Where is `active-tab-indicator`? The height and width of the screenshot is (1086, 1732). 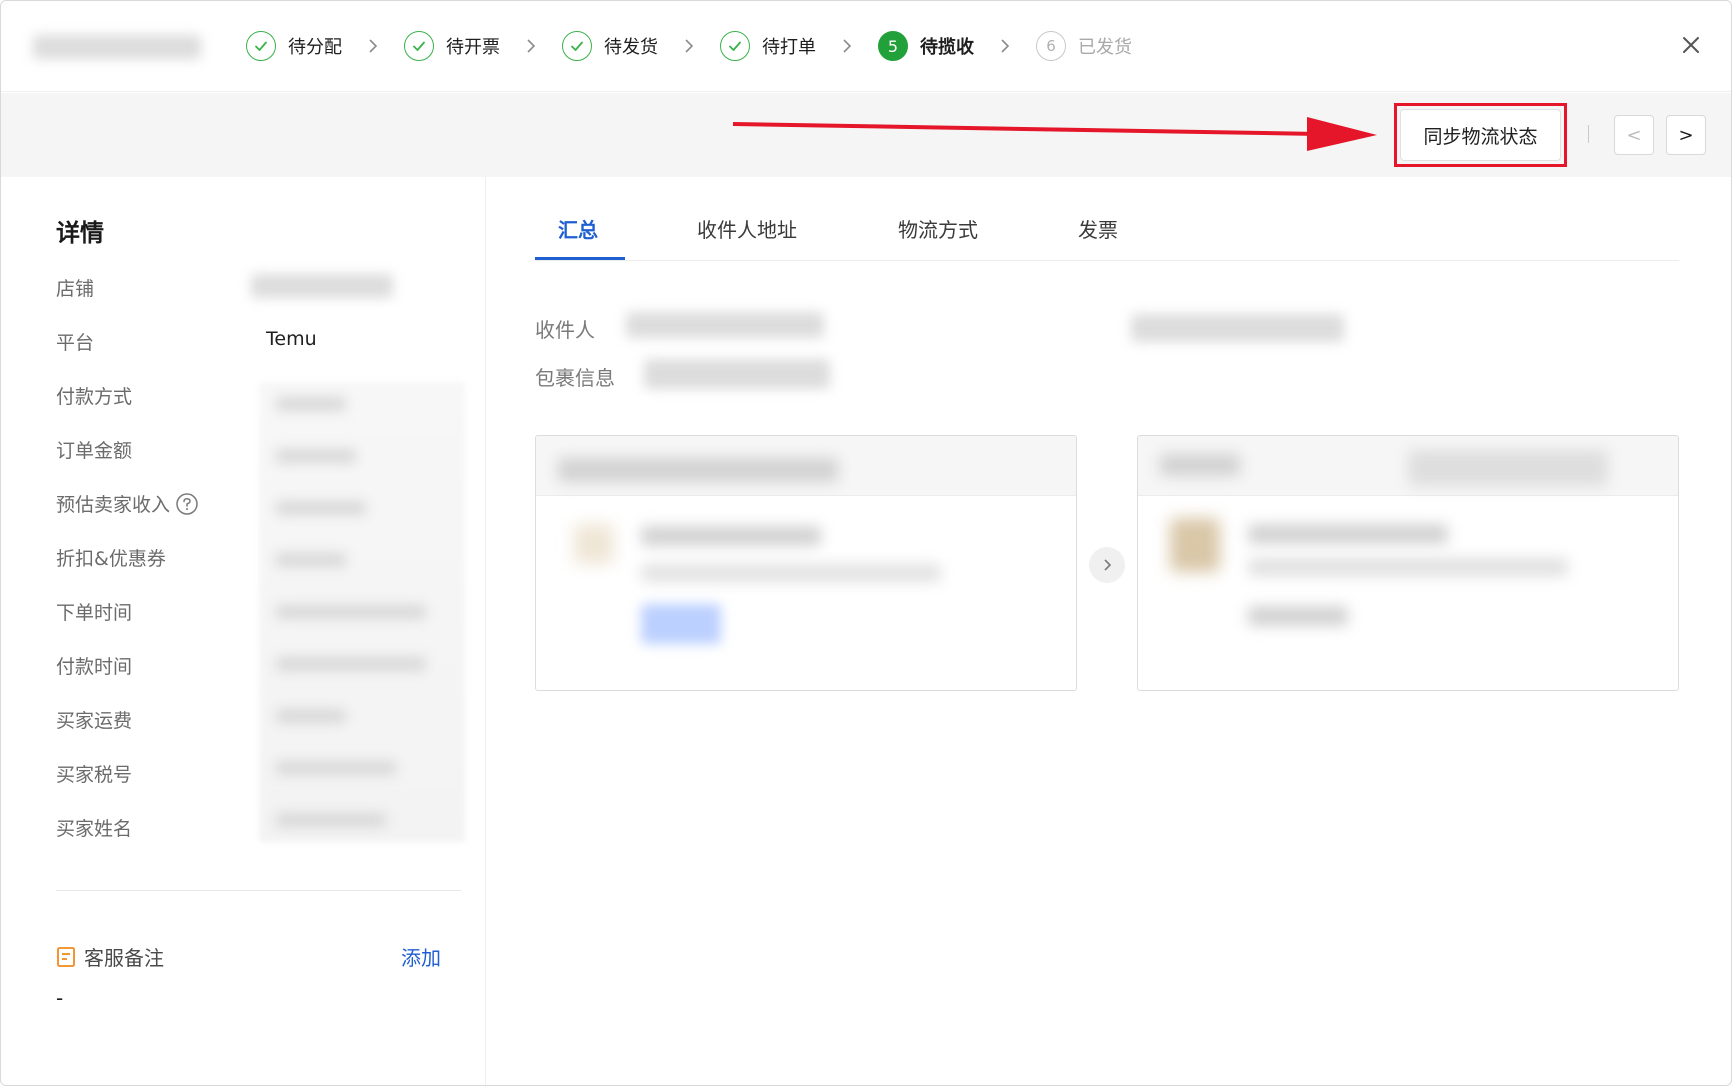 active-tab-indicator is located at coordinates (580, 258).